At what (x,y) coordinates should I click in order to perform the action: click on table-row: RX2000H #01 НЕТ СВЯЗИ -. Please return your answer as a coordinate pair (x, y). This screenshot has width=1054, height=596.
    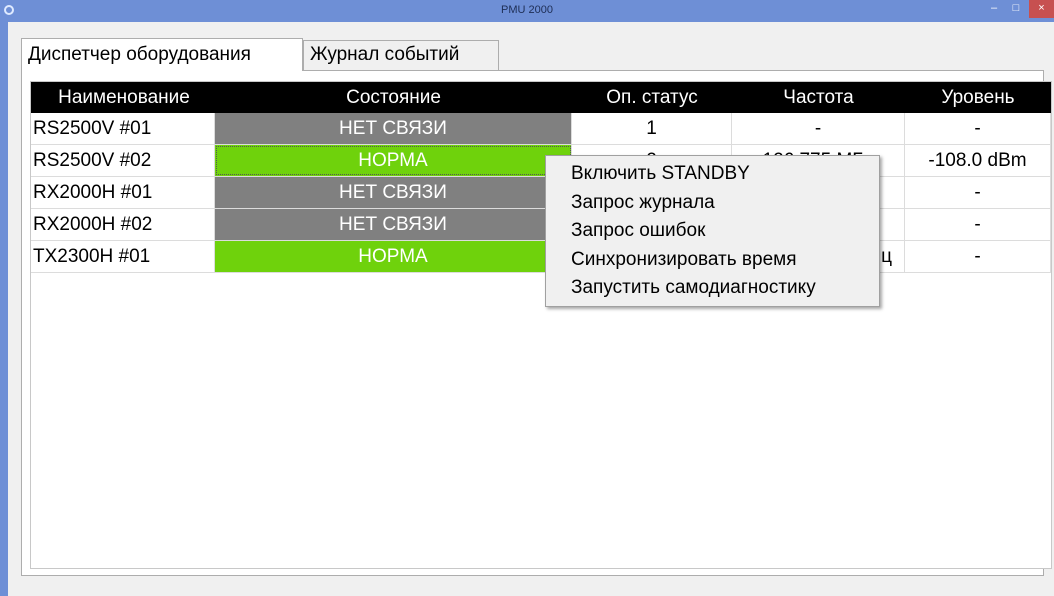
    Looking at the image, I should click on (541, 193).